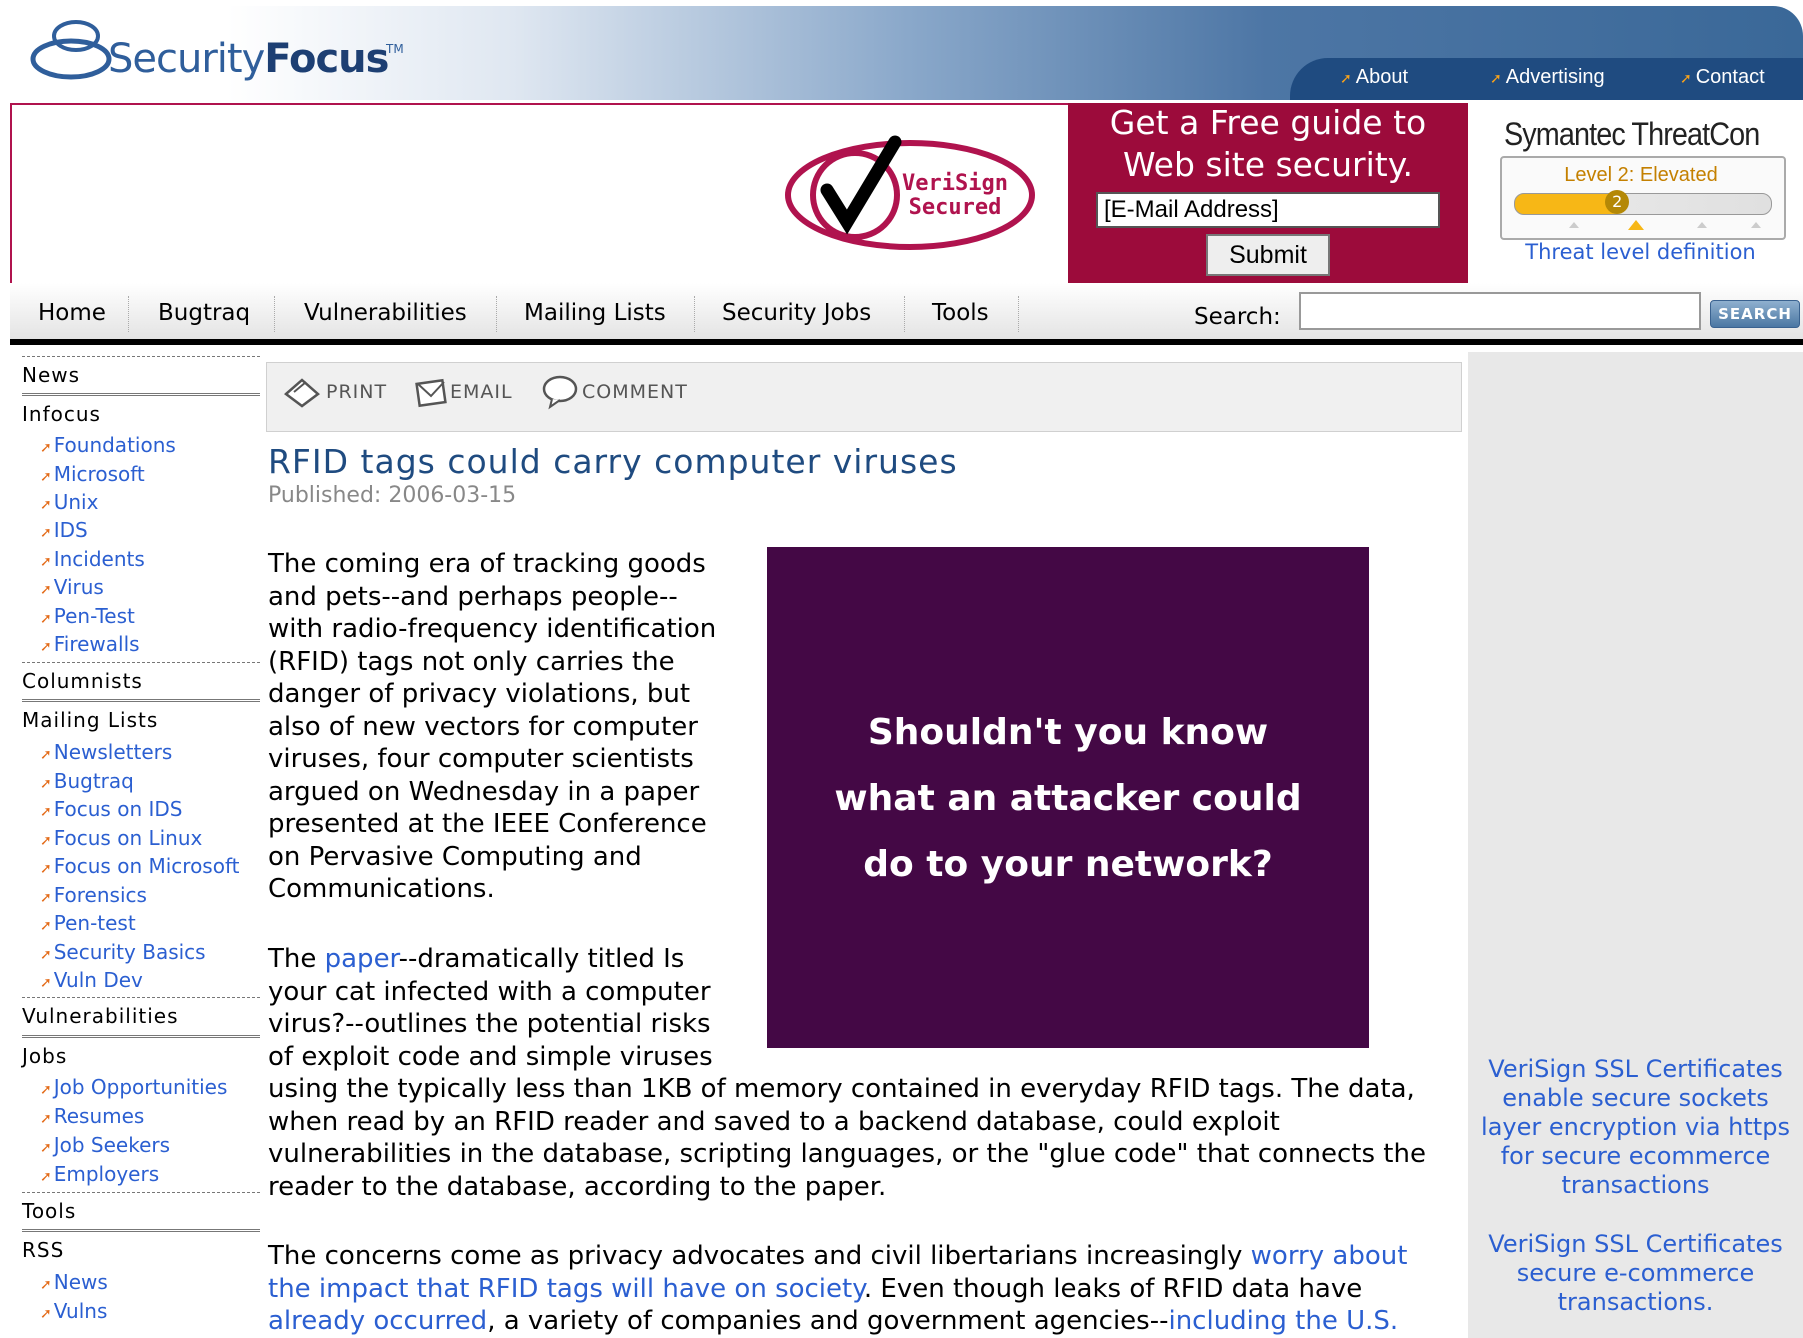 Image resolution: width=1803 pixels, height=1338 pixels. What do you see at coordinates (106, 752) in the screenshot?
I see `sidebar-item-newsletters: ➚ Newsletters` at bounding box center [106, 752].